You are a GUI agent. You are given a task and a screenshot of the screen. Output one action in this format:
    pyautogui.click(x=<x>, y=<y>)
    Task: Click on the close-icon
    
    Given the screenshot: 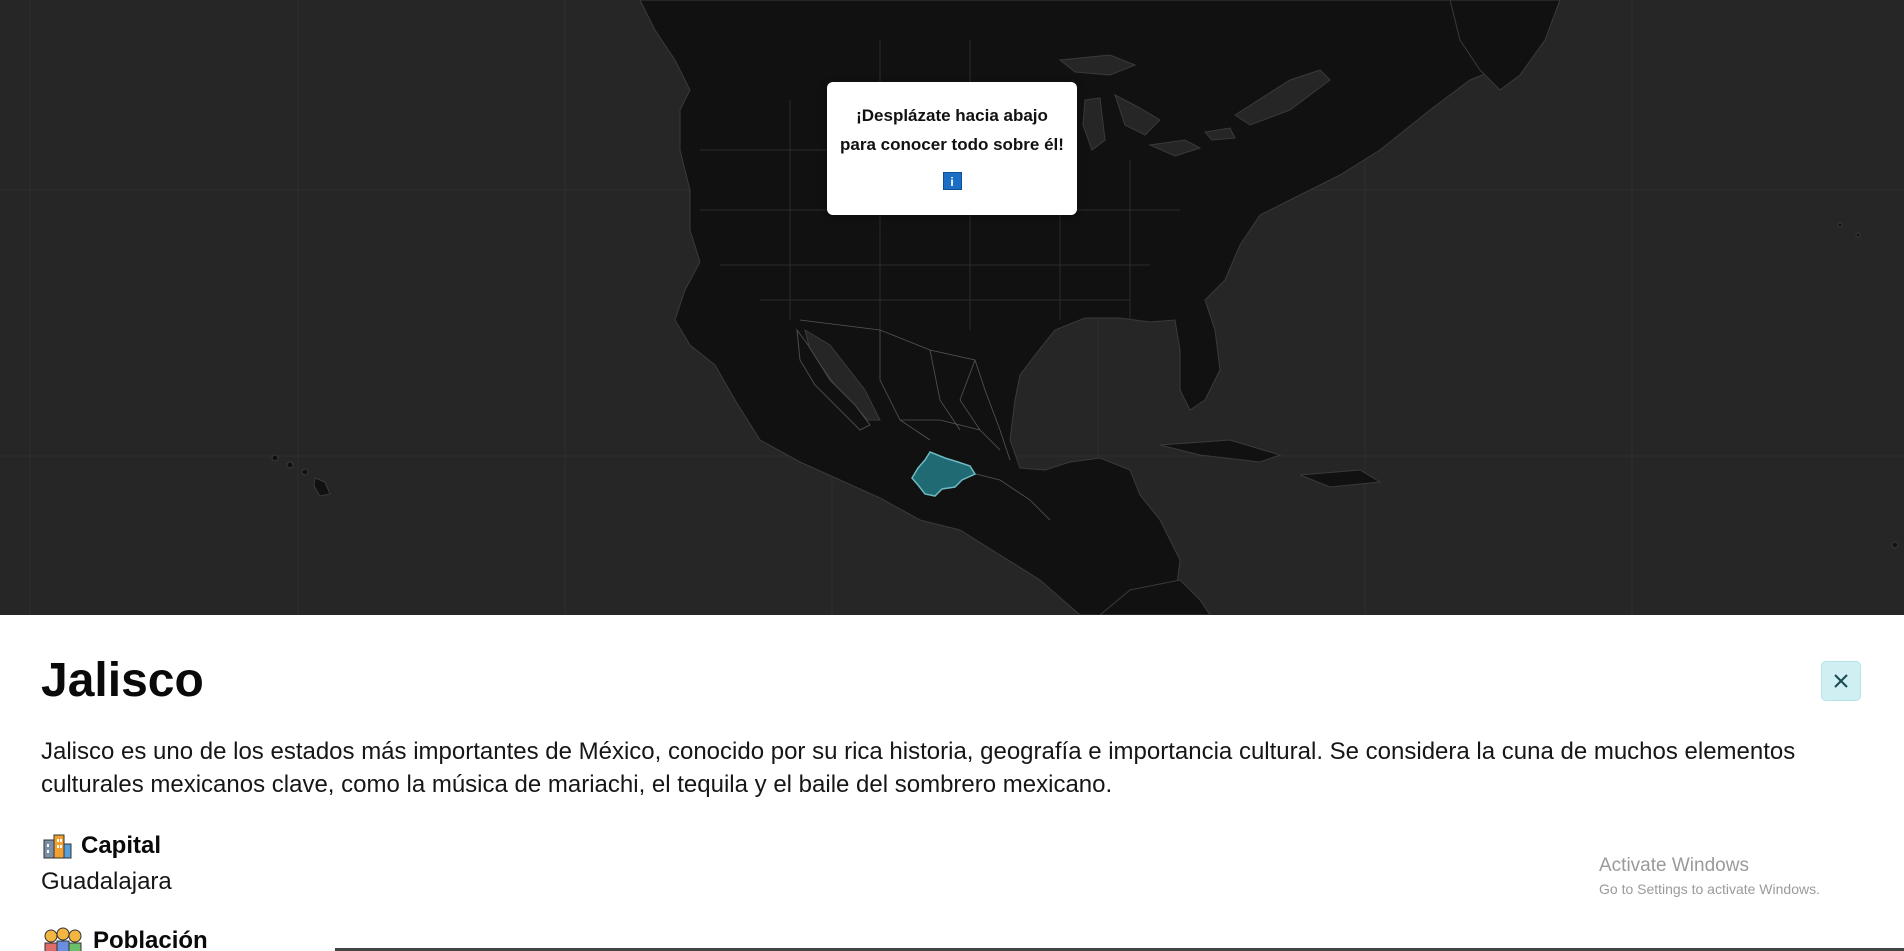 What is the action you would take?
    pyautogui.click(x=1841, y=681)
    